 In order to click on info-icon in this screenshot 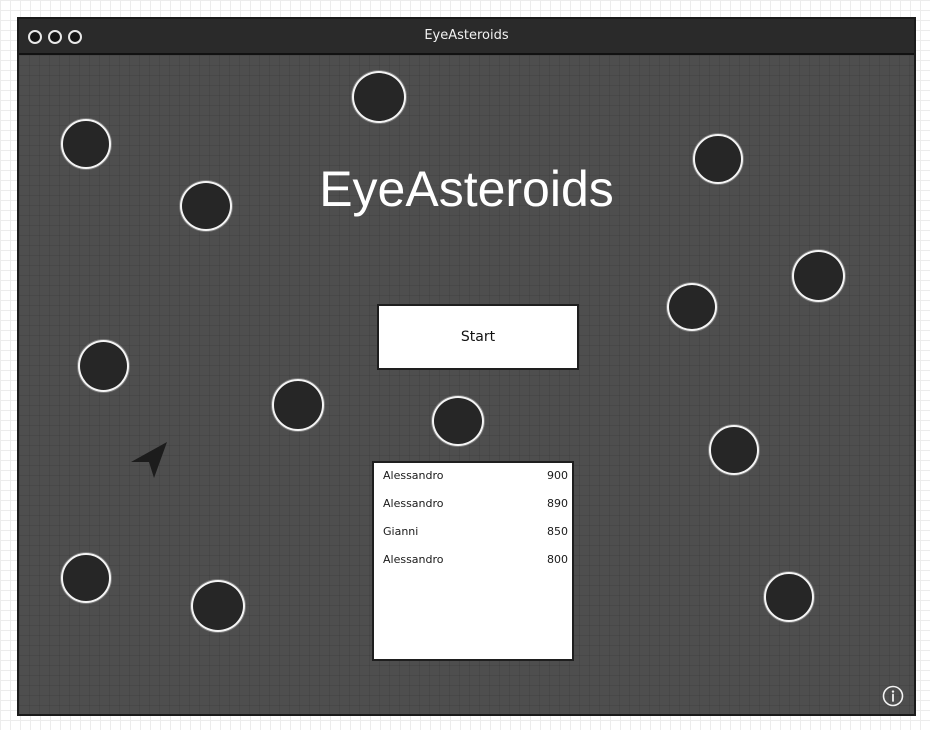, I will do `click(893, 696)`.